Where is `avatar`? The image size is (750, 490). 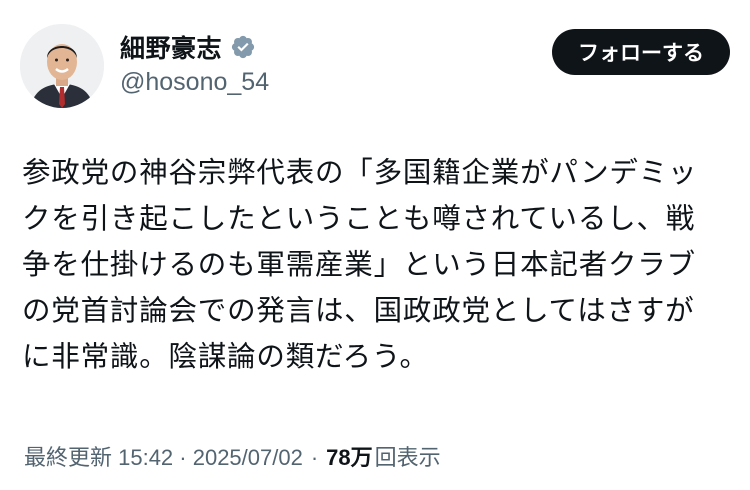 avatar is located at coordinates (62, 66).